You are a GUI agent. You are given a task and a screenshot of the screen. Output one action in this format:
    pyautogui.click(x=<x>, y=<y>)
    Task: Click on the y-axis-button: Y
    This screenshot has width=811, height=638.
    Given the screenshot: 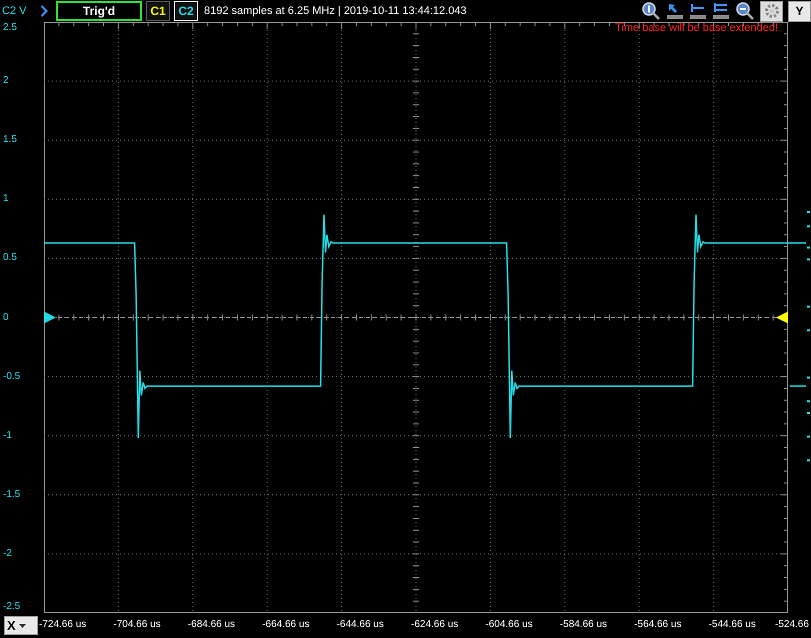 What is the action you would take?
    pyautogui.click(x=799, y=11)
    